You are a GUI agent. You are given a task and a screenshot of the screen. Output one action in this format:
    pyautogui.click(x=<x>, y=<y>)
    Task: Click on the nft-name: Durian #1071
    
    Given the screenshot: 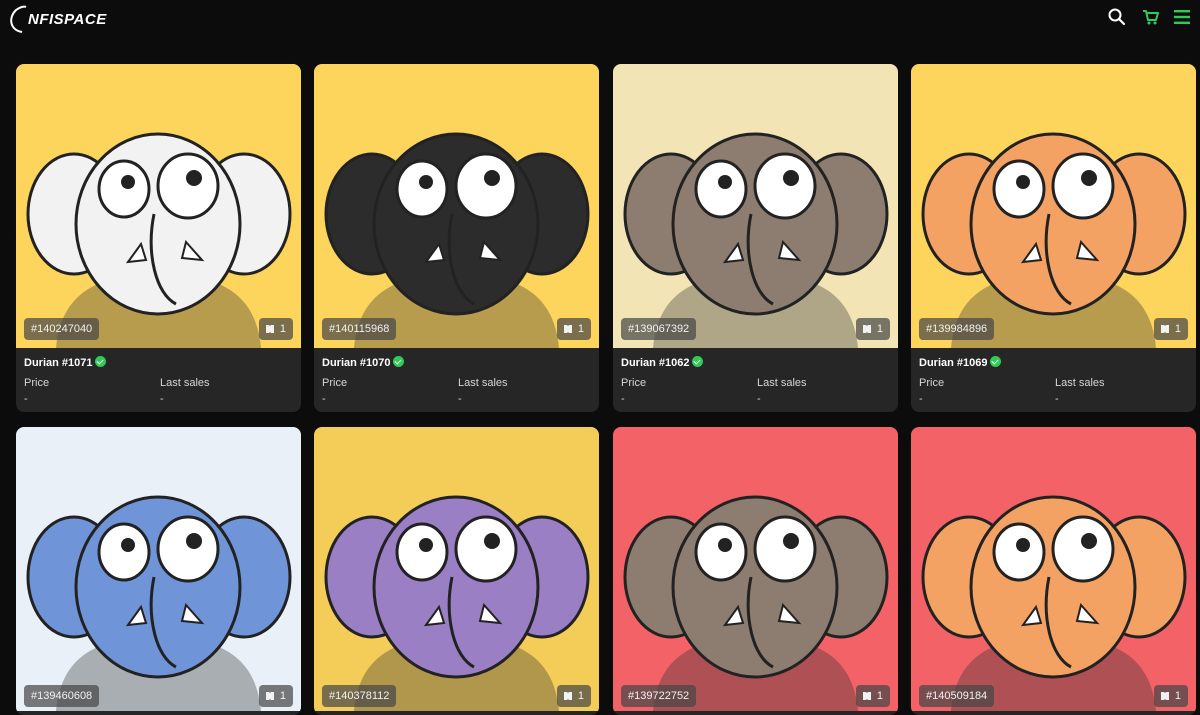 What is the action you would take?
    pyautogui.click(x=158, y=363)
    